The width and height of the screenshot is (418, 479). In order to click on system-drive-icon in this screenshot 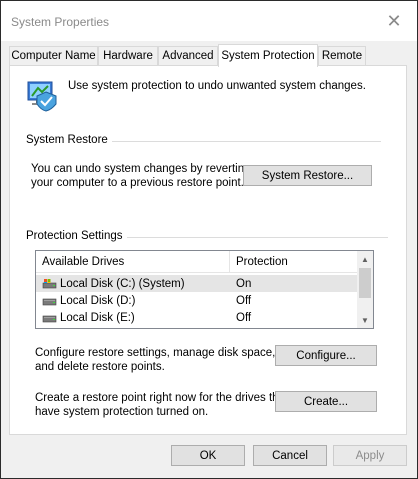, I will do `click(49, 284)`.